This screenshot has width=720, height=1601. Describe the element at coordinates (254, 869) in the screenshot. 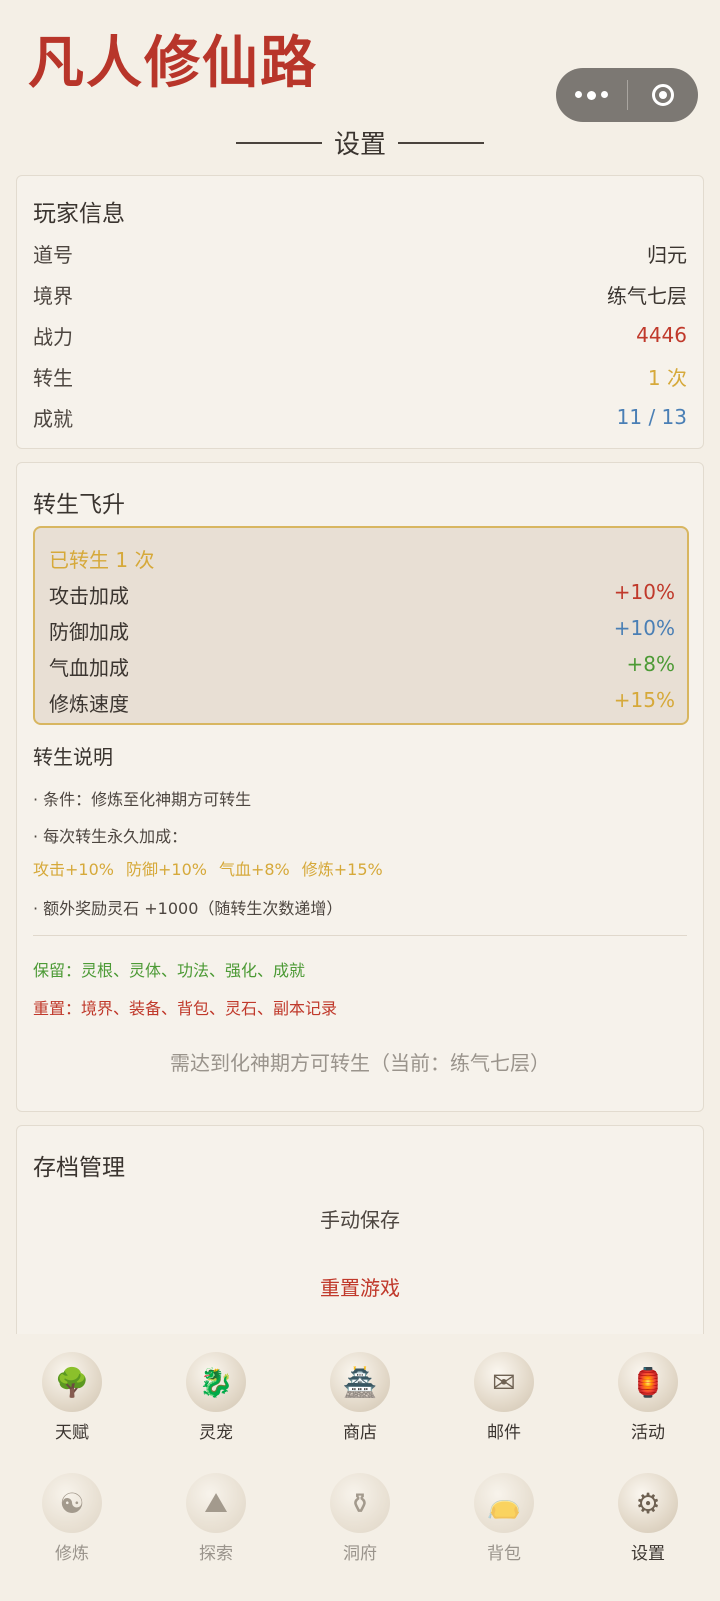

I see `bonus-item: 气血+8%` at that location.